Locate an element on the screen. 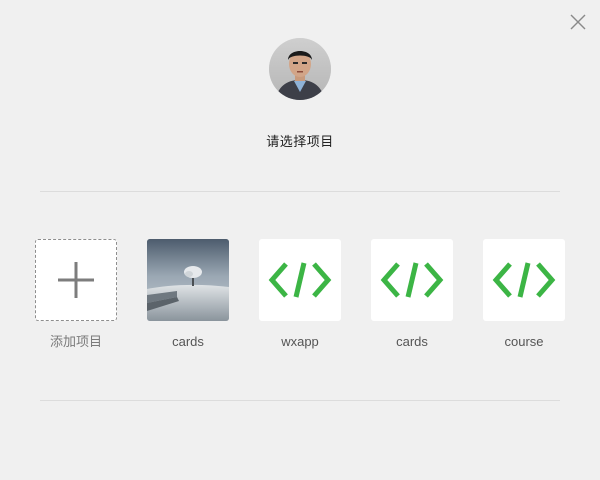 This screenshot has height=480, width=600. project-label: 添加项目 is located at coordinates (75, 341).